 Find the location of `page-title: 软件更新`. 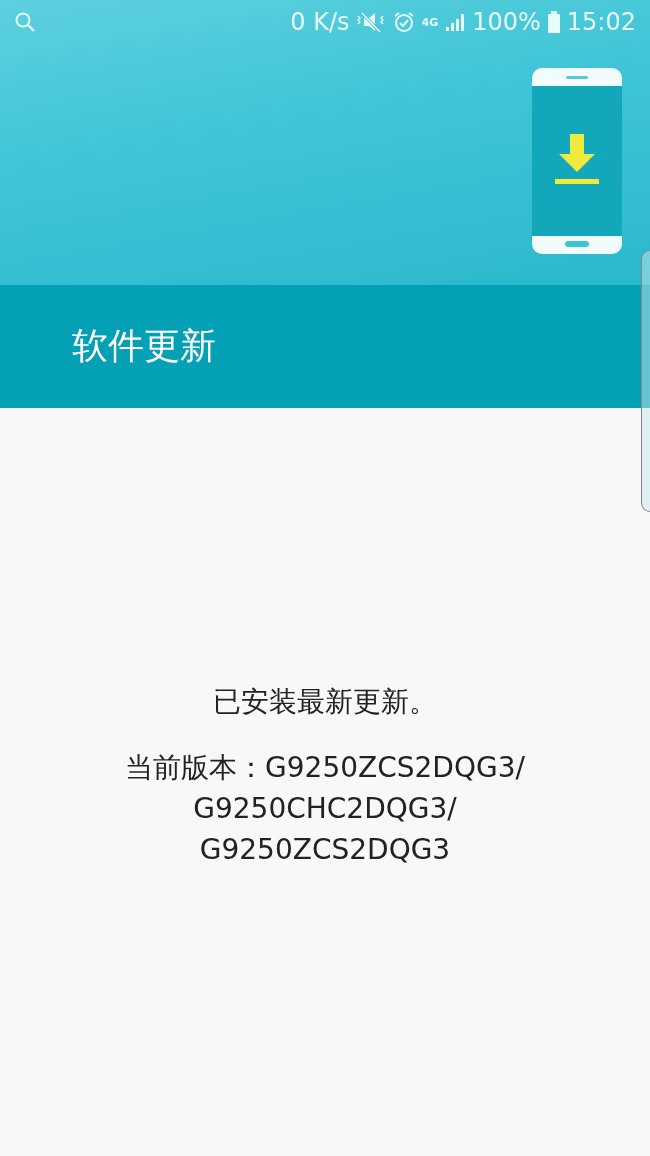

page-title: 软件更新 is located at coordinates (144, 346).